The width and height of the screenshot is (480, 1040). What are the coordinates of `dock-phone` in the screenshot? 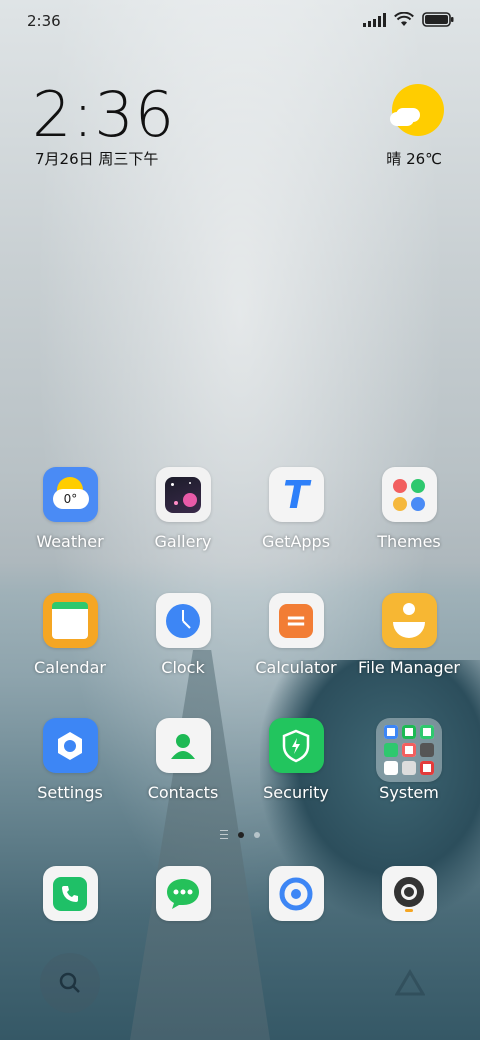 It's located at (70, 893).